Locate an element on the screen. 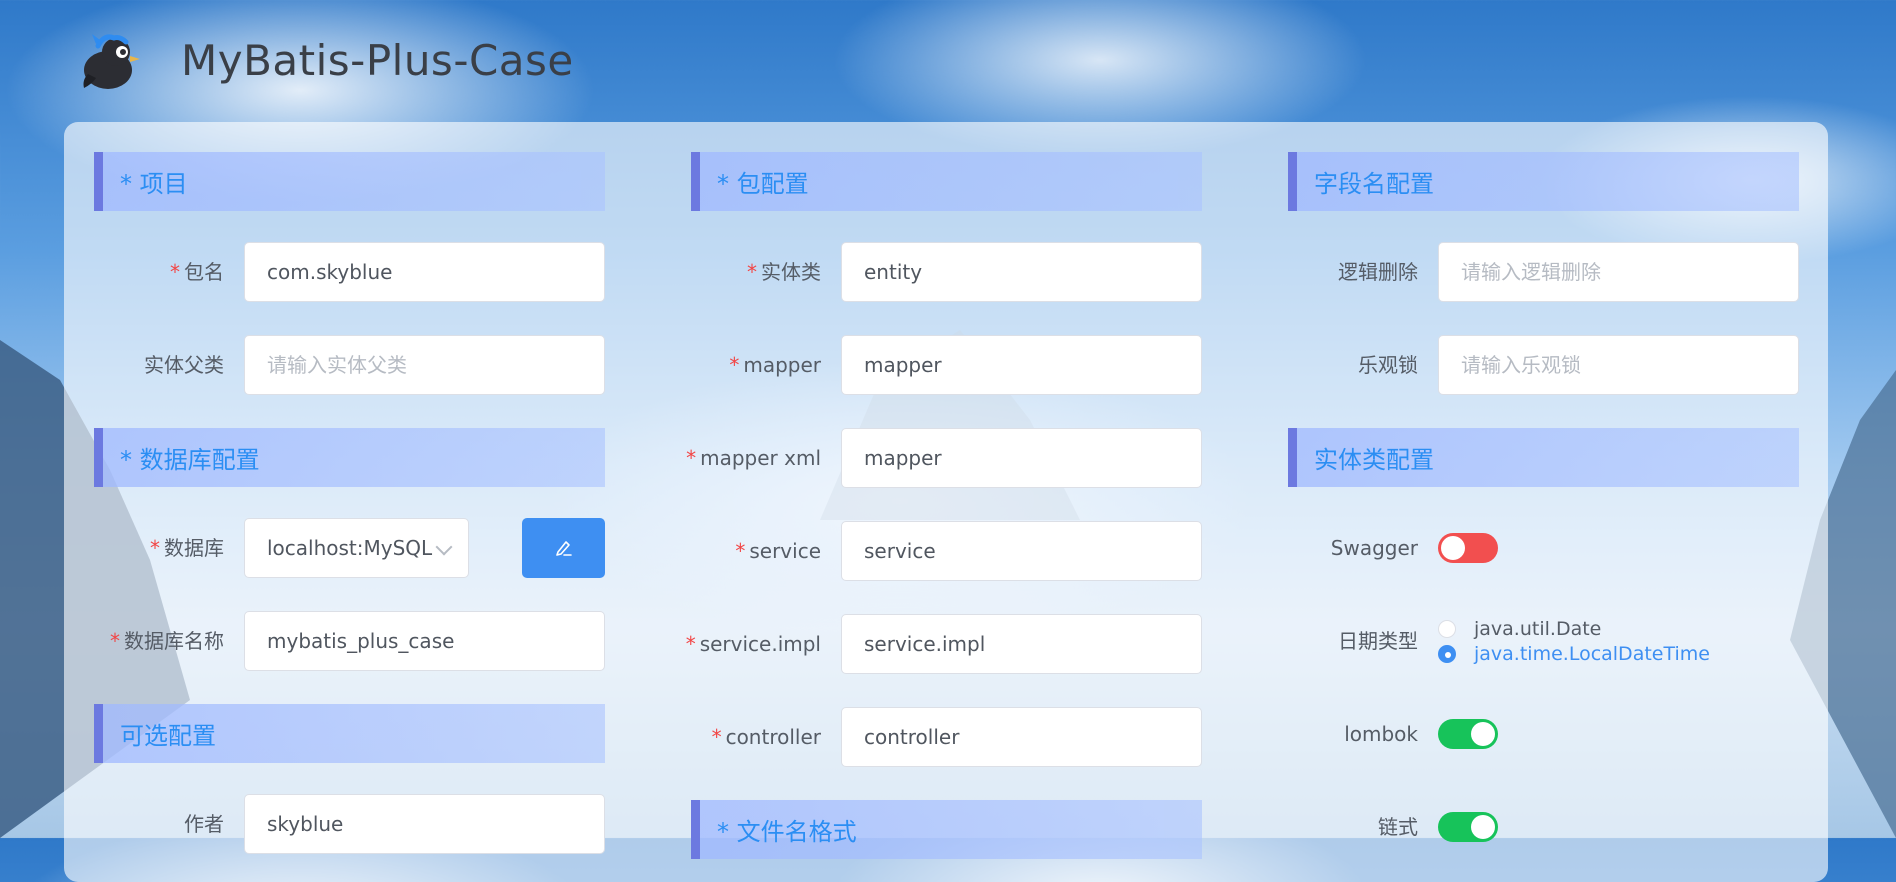 The image size is (1896, 882). form-row-mapper-xml: * mapper xml mapper is located at coordinates (944, 458).